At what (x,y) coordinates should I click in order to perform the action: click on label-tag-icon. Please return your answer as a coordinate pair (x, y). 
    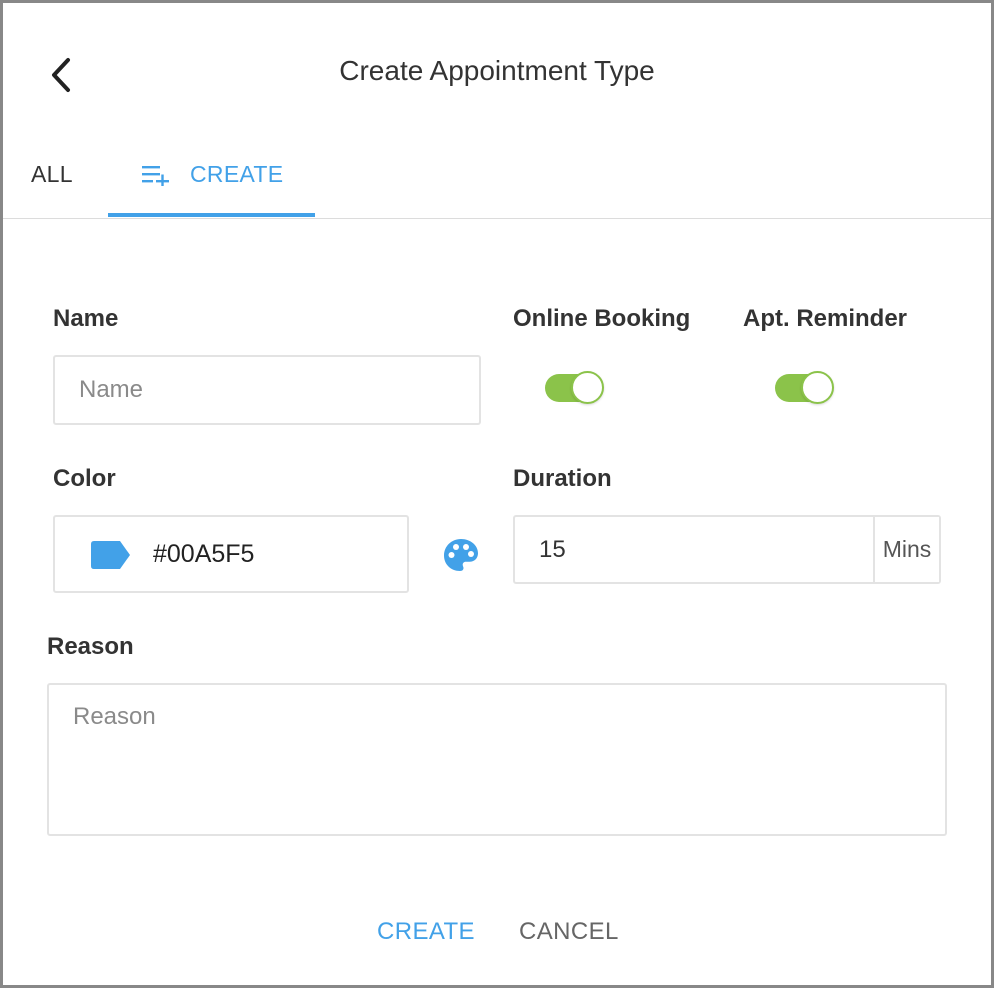
    Looking at the image, I should click on (111, 557).